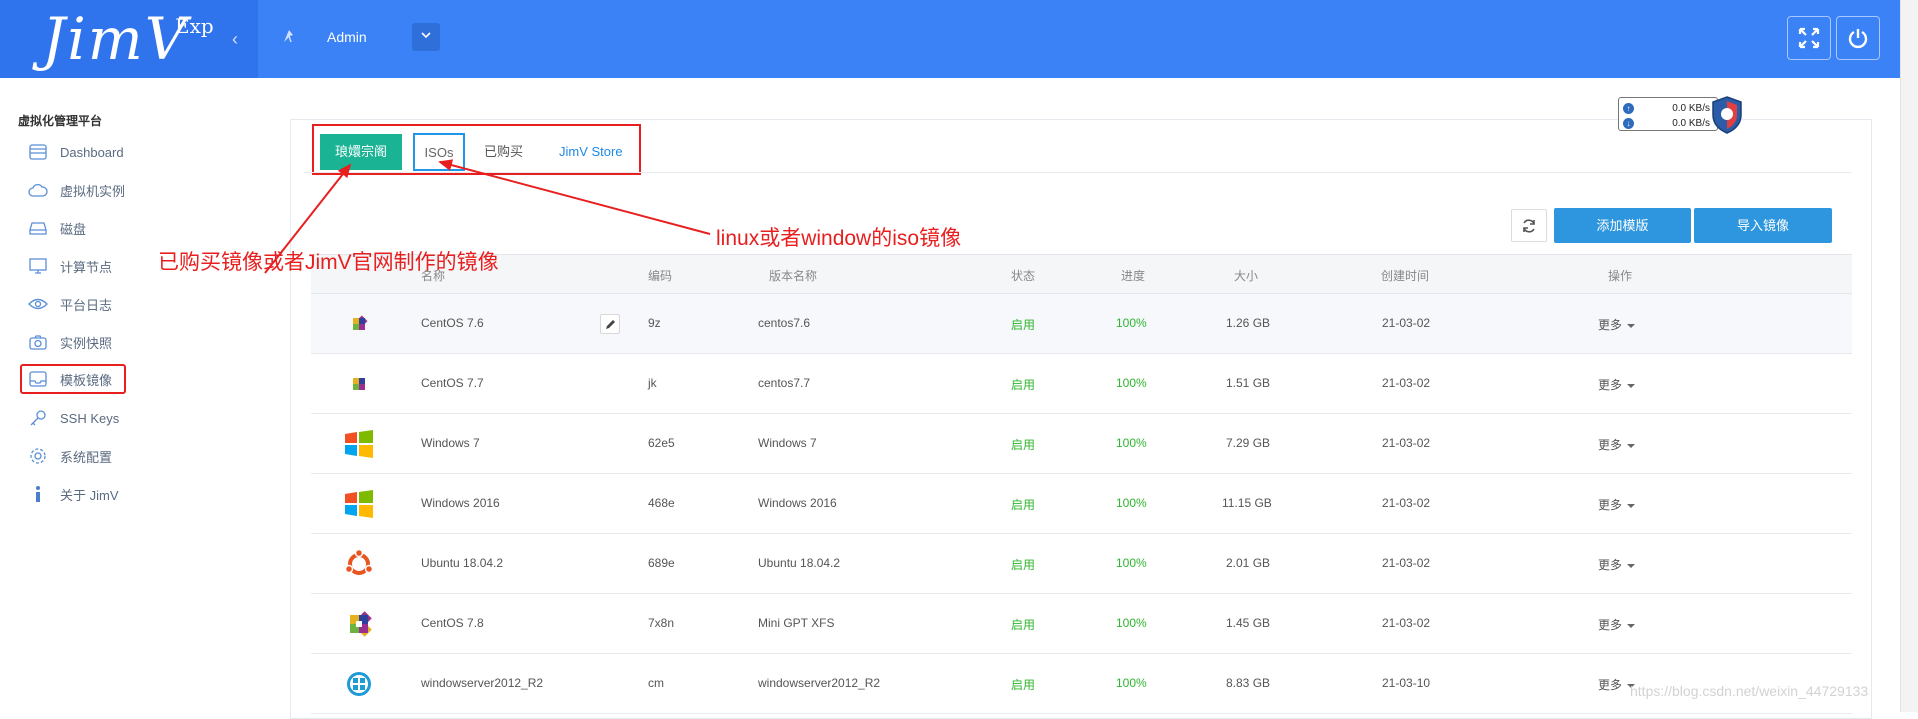 Image resolution: width=1918 pixels, height=719 pixels. I want to click on sidebar-item-label: 实例快照, so click(86, 343).